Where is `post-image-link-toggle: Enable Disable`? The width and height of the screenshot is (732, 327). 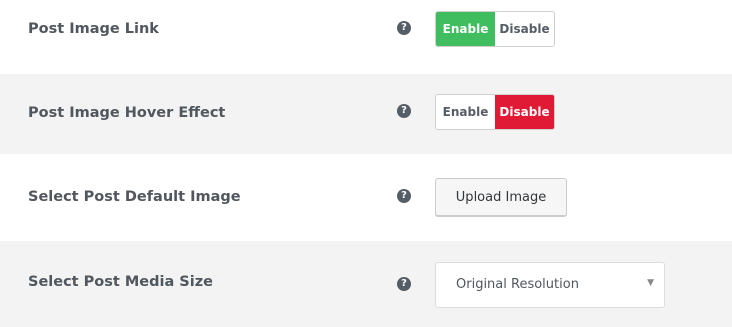
post-image-link-toggle: Enable Disable is located at coordinates (495, 29).